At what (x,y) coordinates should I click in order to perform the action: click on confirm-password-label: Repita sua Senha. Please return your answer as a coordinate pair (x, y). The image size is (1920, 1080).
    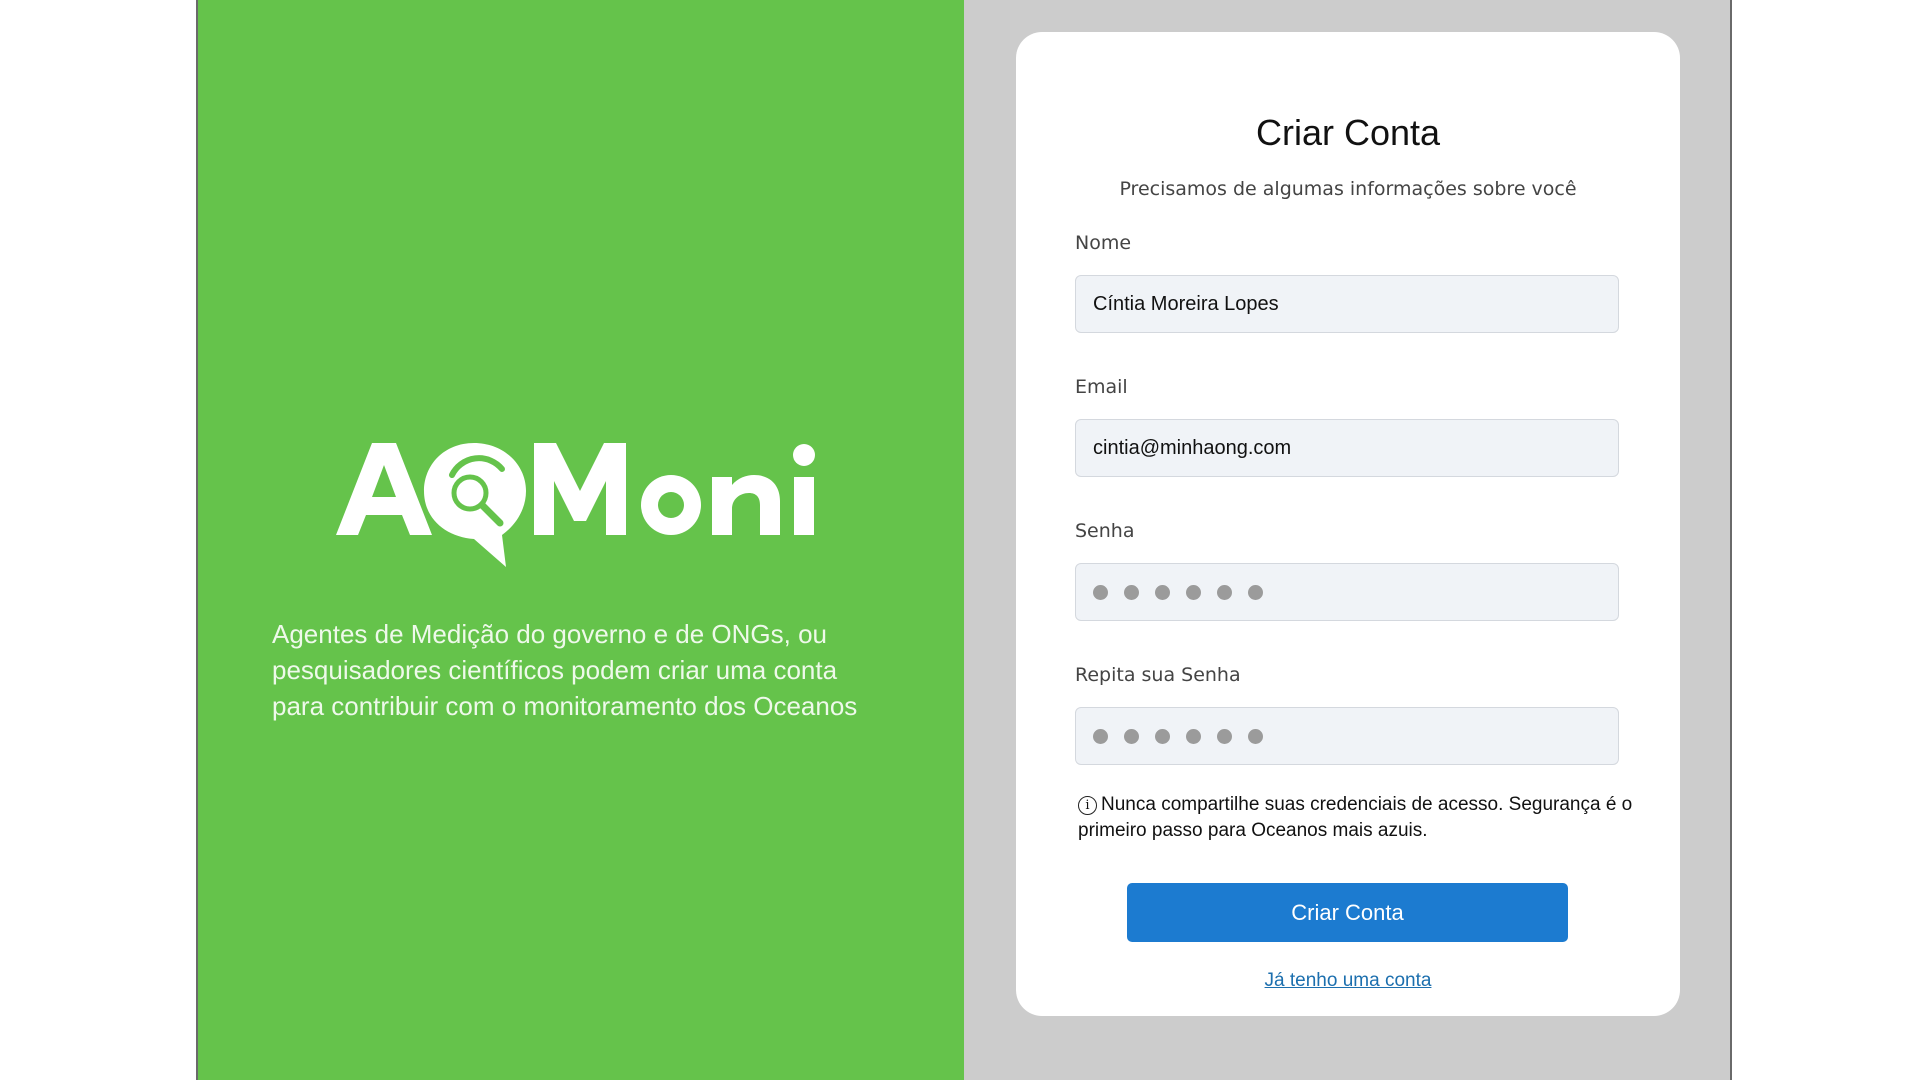
    Looking at the image, I should click on (1158, 675).